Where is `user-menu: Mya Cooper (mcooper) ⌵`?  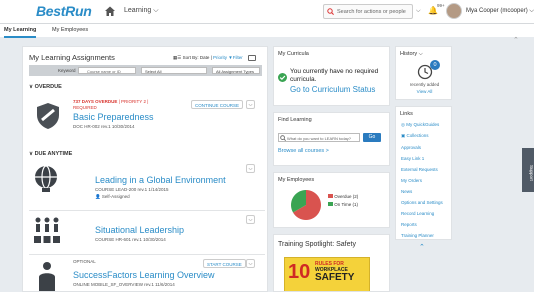 user-menu: Mya Cooper (mcooper) ⌵ is located at coordinates (500, 11).